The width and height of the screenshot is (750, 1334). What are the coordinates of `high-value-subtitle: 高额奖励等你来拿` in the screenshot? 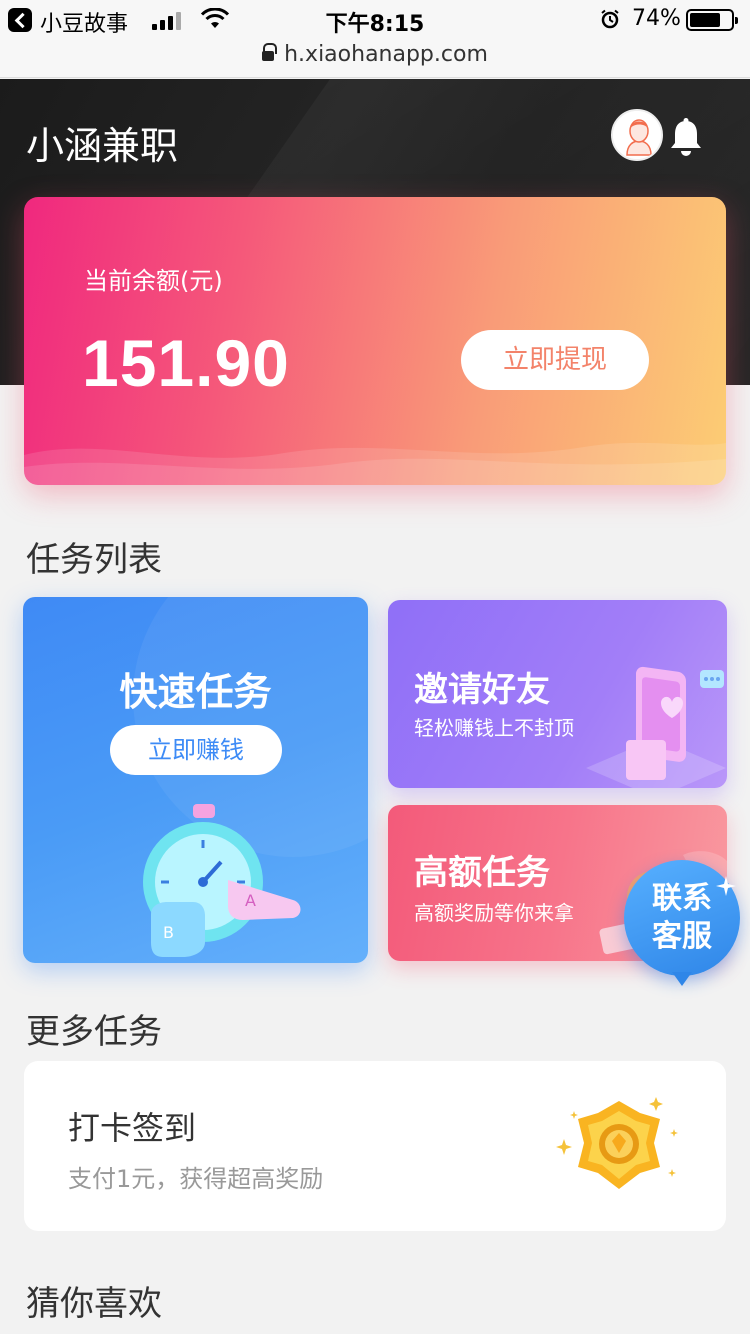 It's located at (494, 913).